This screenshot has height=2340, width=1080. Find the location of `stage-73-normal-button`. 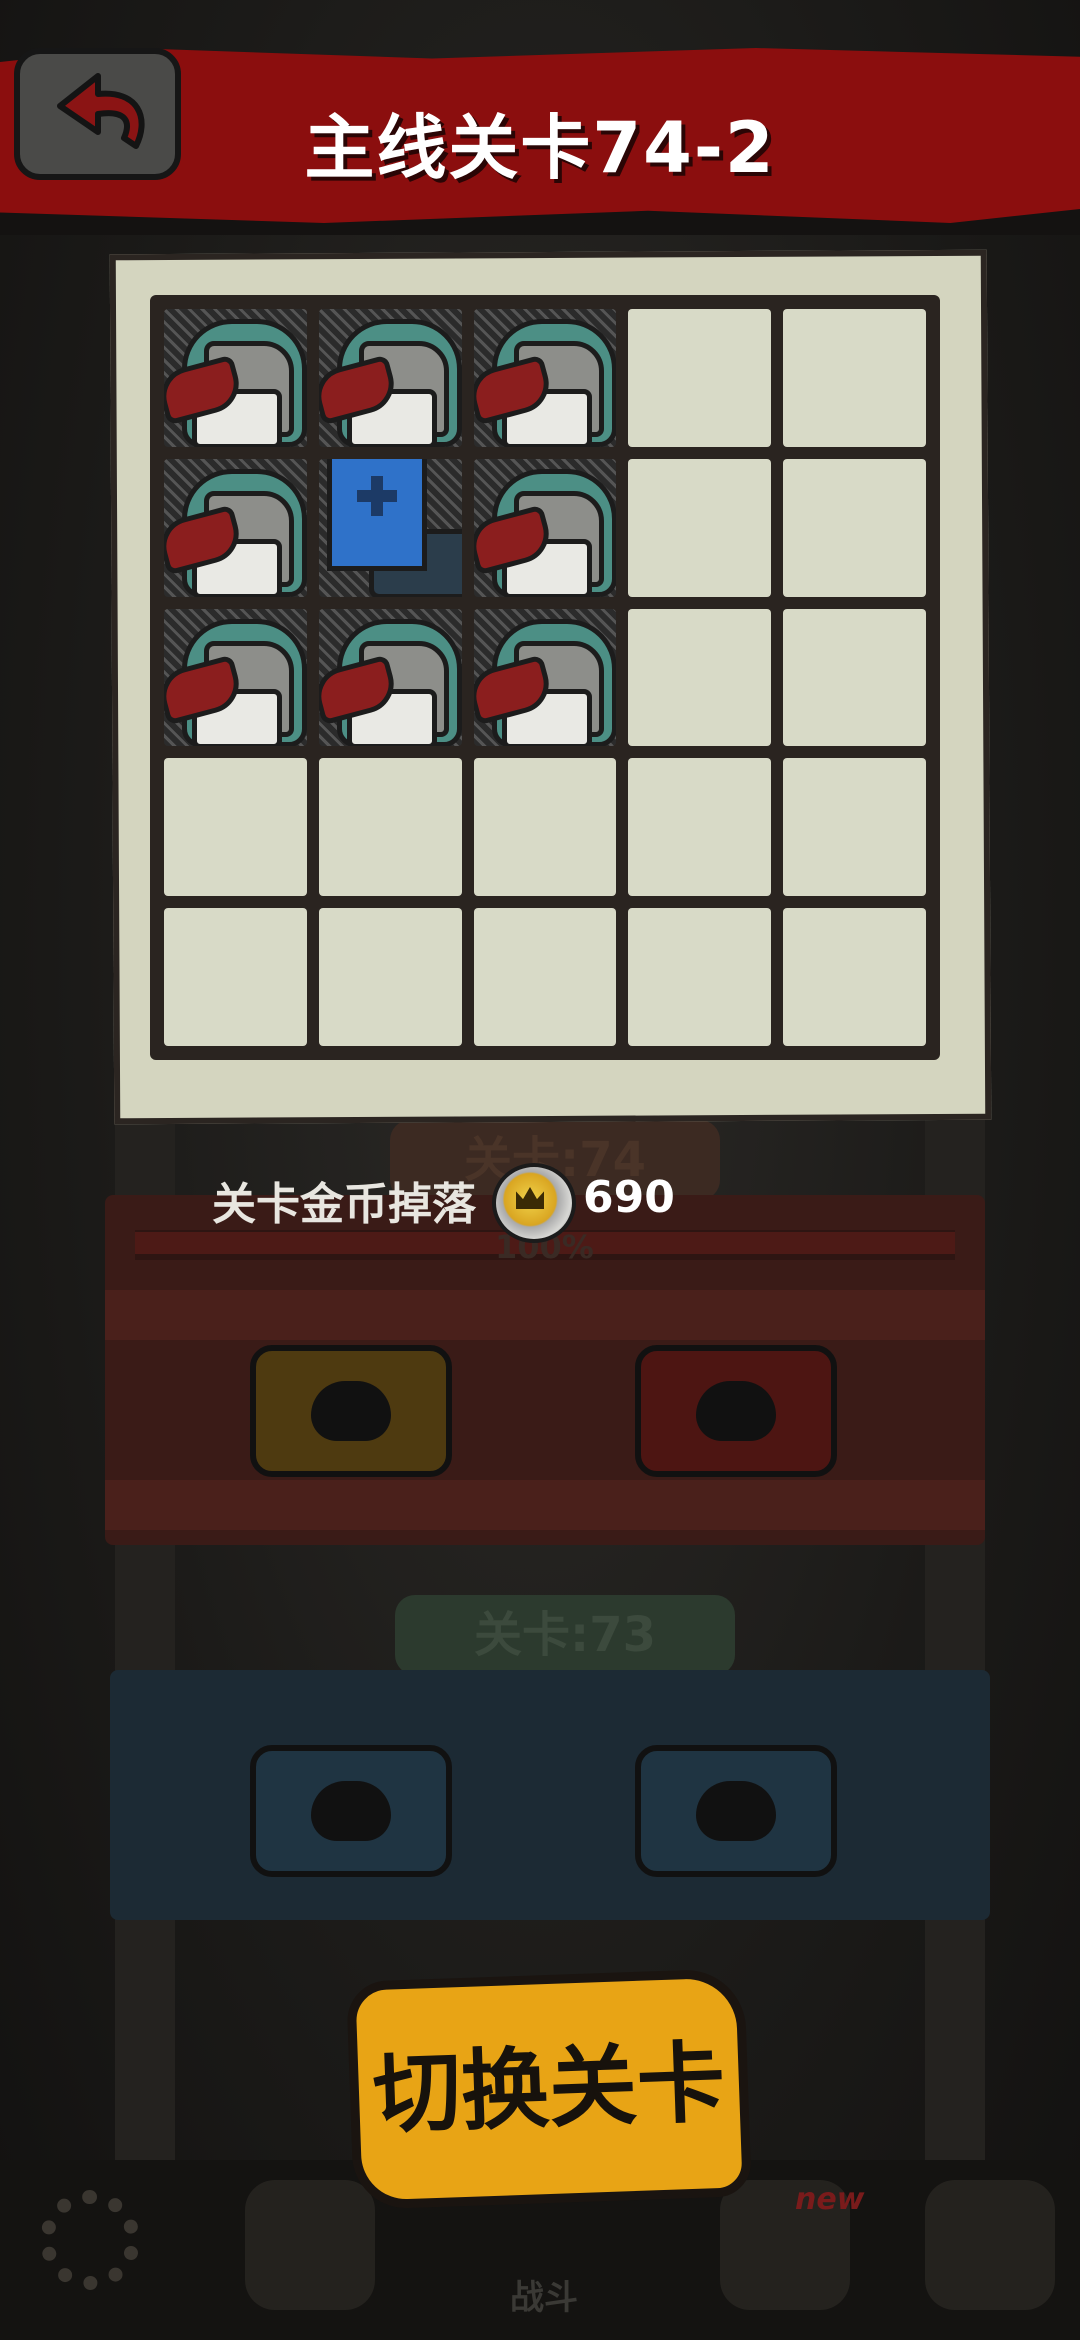

stage-73-normal-button is located at coordinates (351, 1811).